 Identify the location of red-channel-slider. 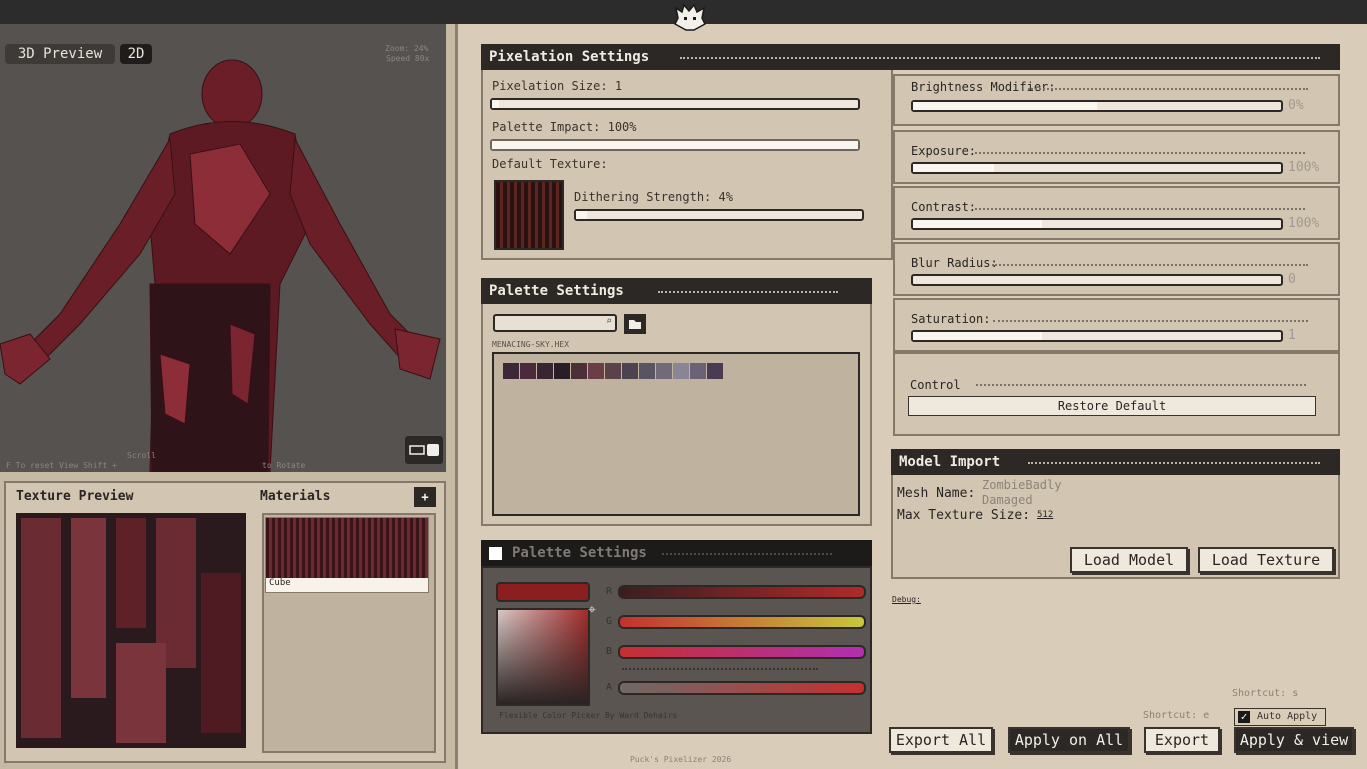
(742, 592).